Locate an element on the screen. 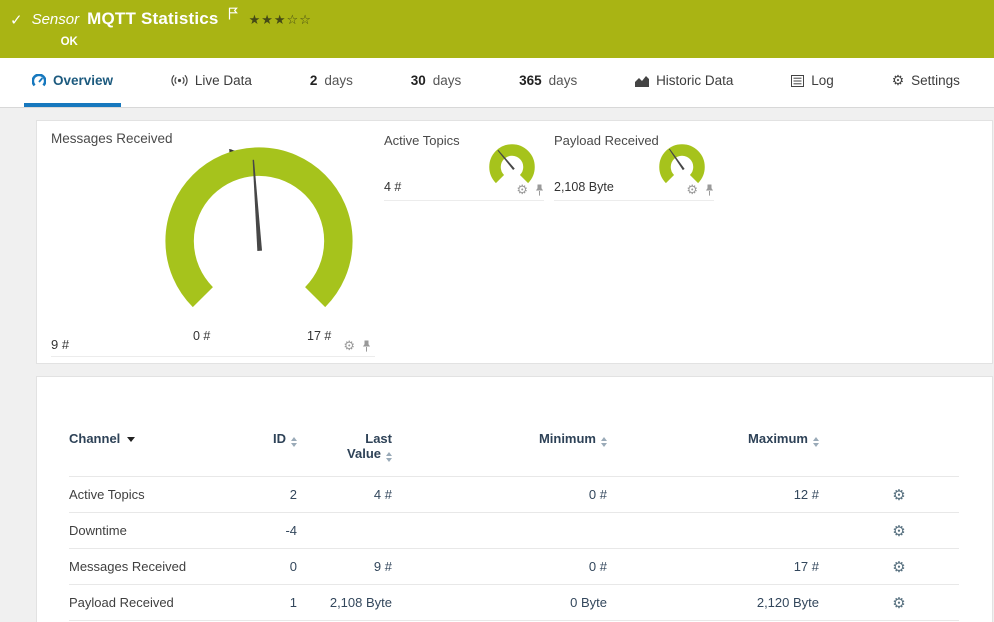  small-gauge-value: 4 # is located at coordinates (393, 187).